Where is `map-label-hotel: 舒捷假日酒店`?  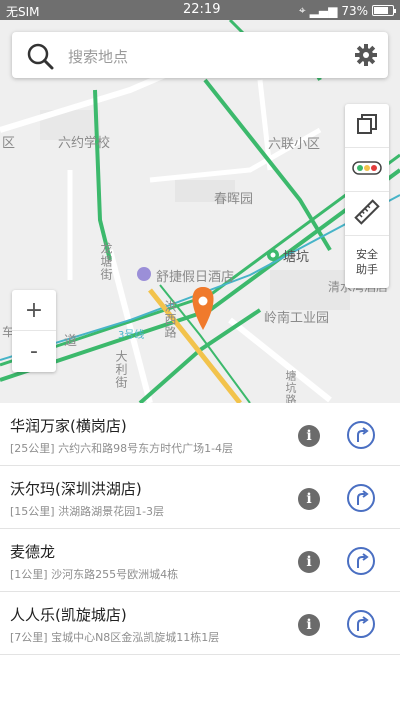
map-label-hotel: 舒捷假日酒店 is located at coordinates (195, 277).